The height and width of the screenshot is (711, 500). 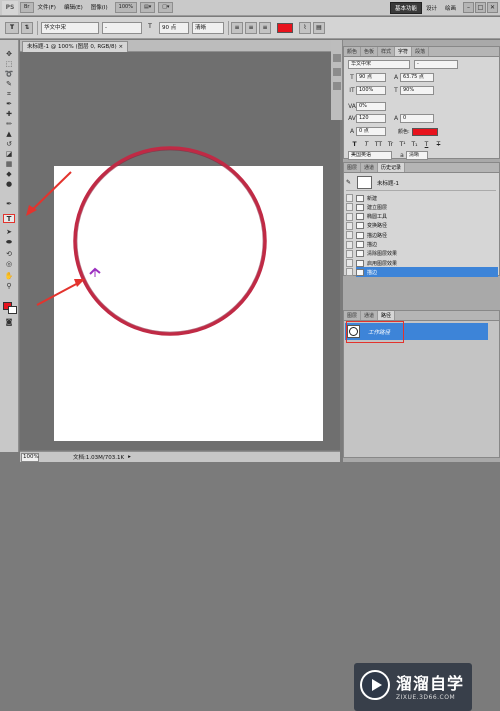 What do you see at coordinates (285, 27) in the screenshot?
I see `text-color-swatch` at bounding box center [285, 27].